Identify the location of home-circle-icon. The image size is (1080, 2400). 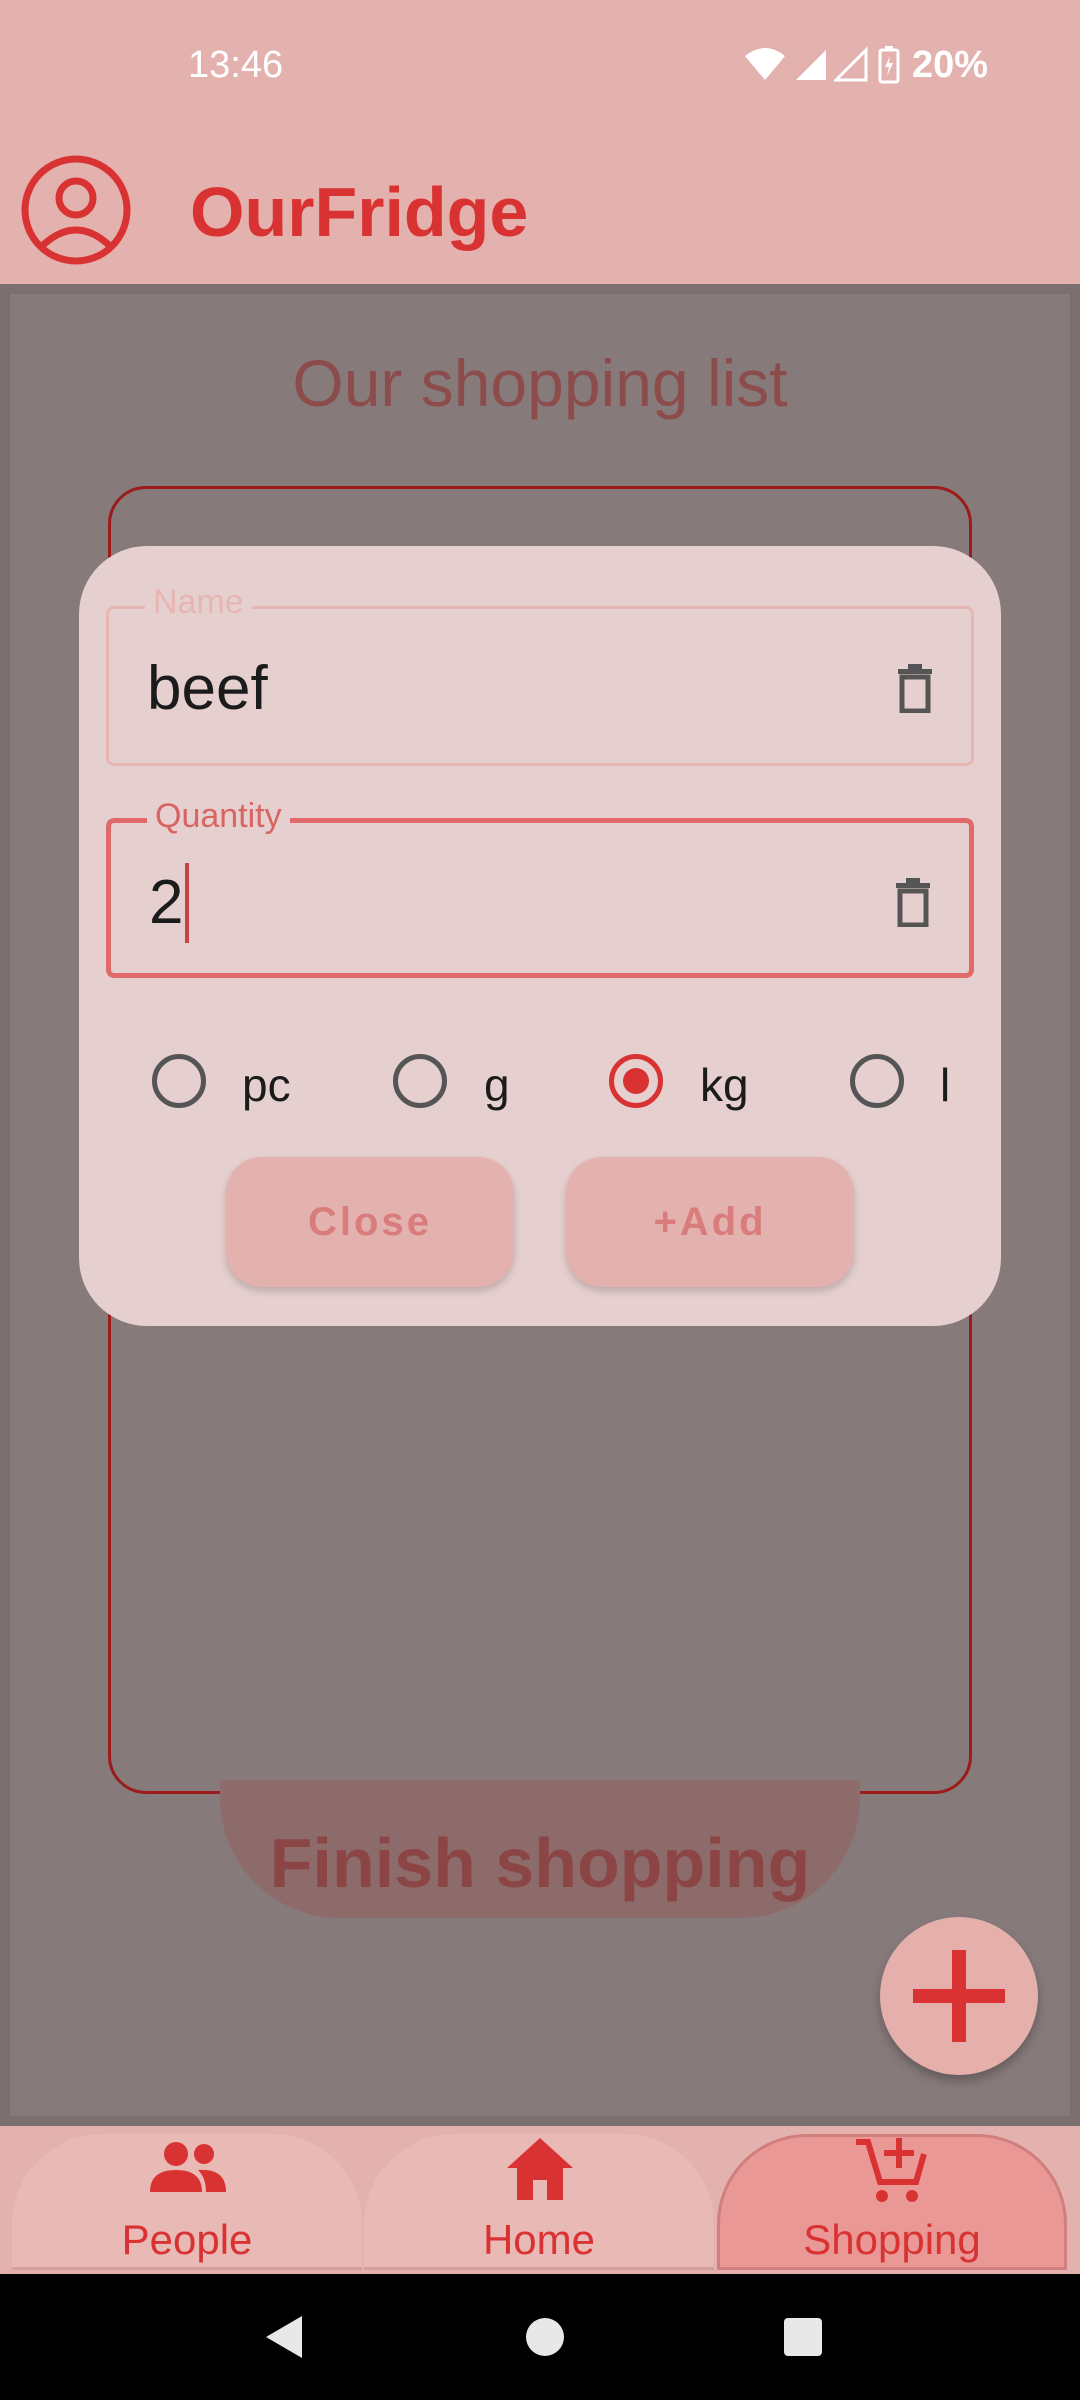
(545, 2337).